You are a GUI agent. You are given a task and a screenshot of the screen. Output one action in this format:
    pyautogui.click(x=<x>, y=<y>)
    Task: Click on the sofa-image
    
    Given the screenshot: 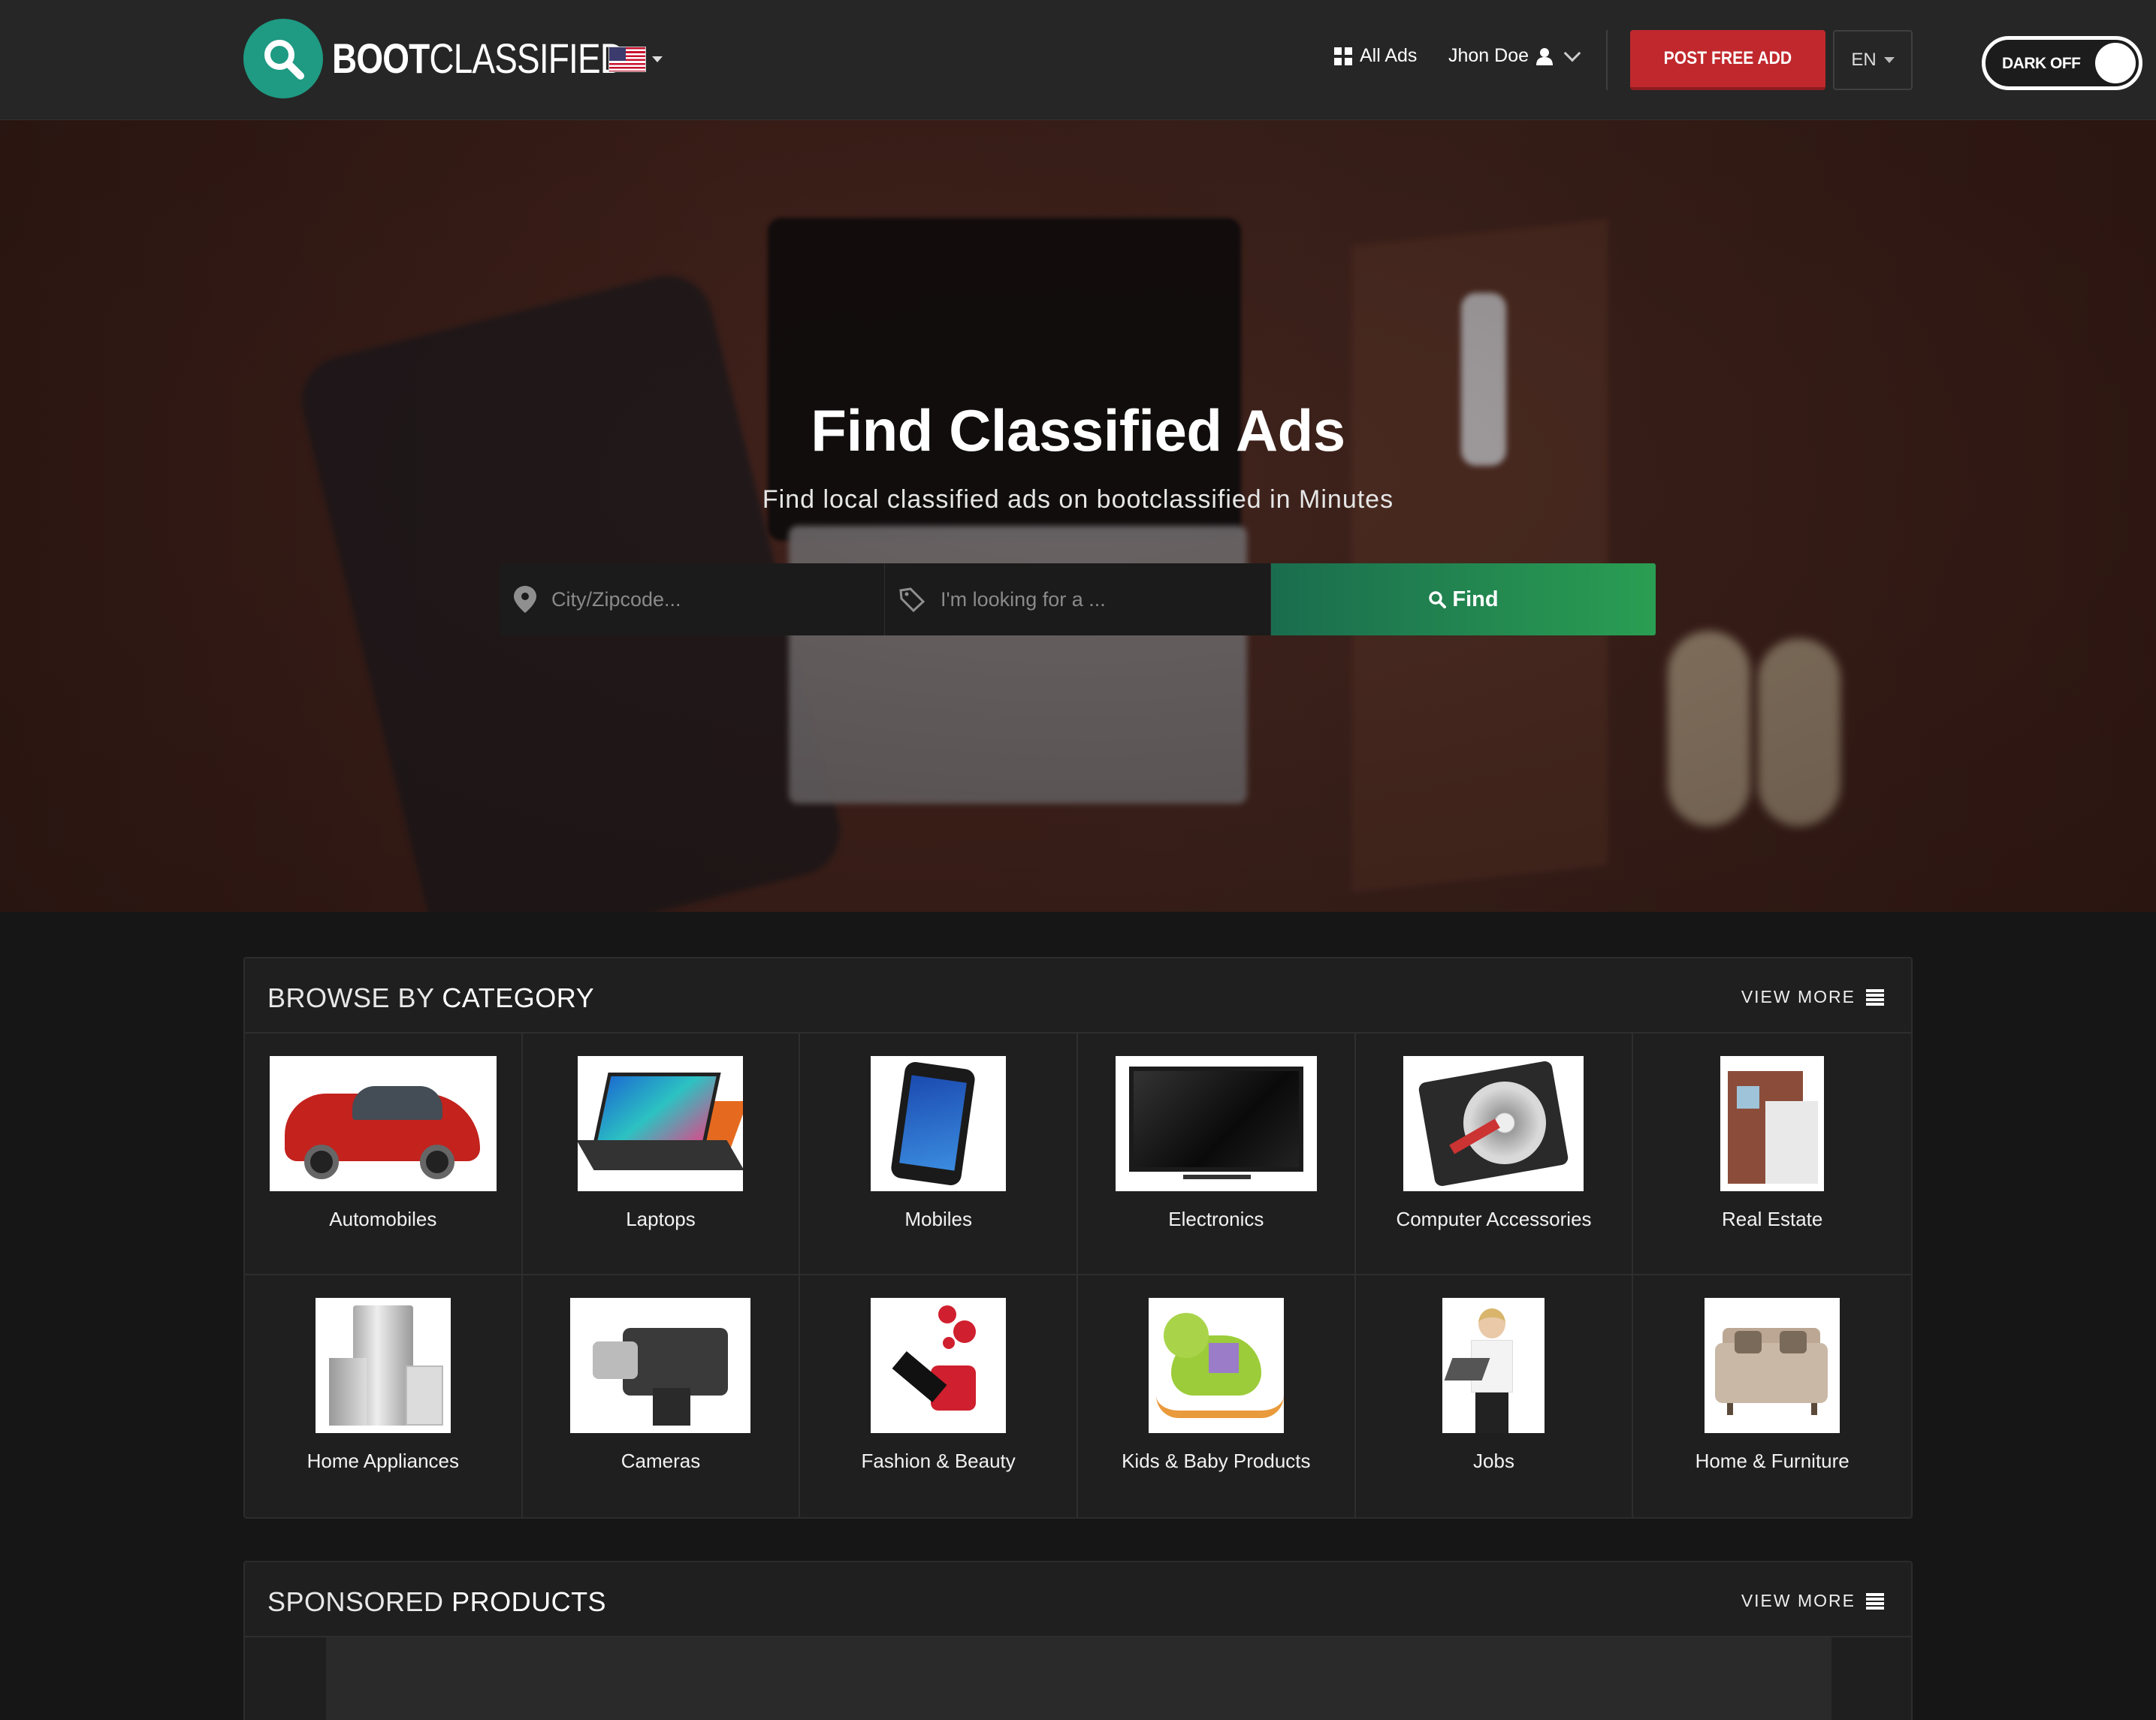 What is the action you would take?
    pyautogui.click(x=1773, y=1365)
    